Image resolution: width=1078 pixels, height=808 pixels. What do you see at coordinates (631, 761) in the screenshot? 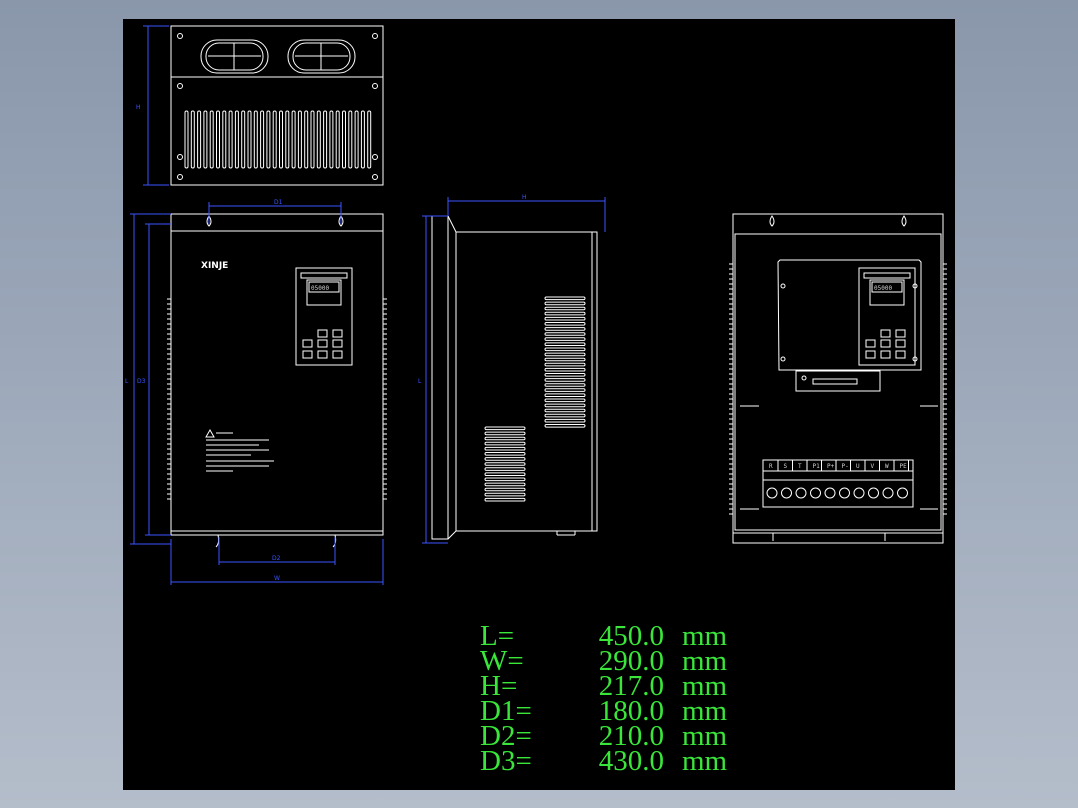
I see `dimension-value: 430.0` at bounding box center [631, 761].